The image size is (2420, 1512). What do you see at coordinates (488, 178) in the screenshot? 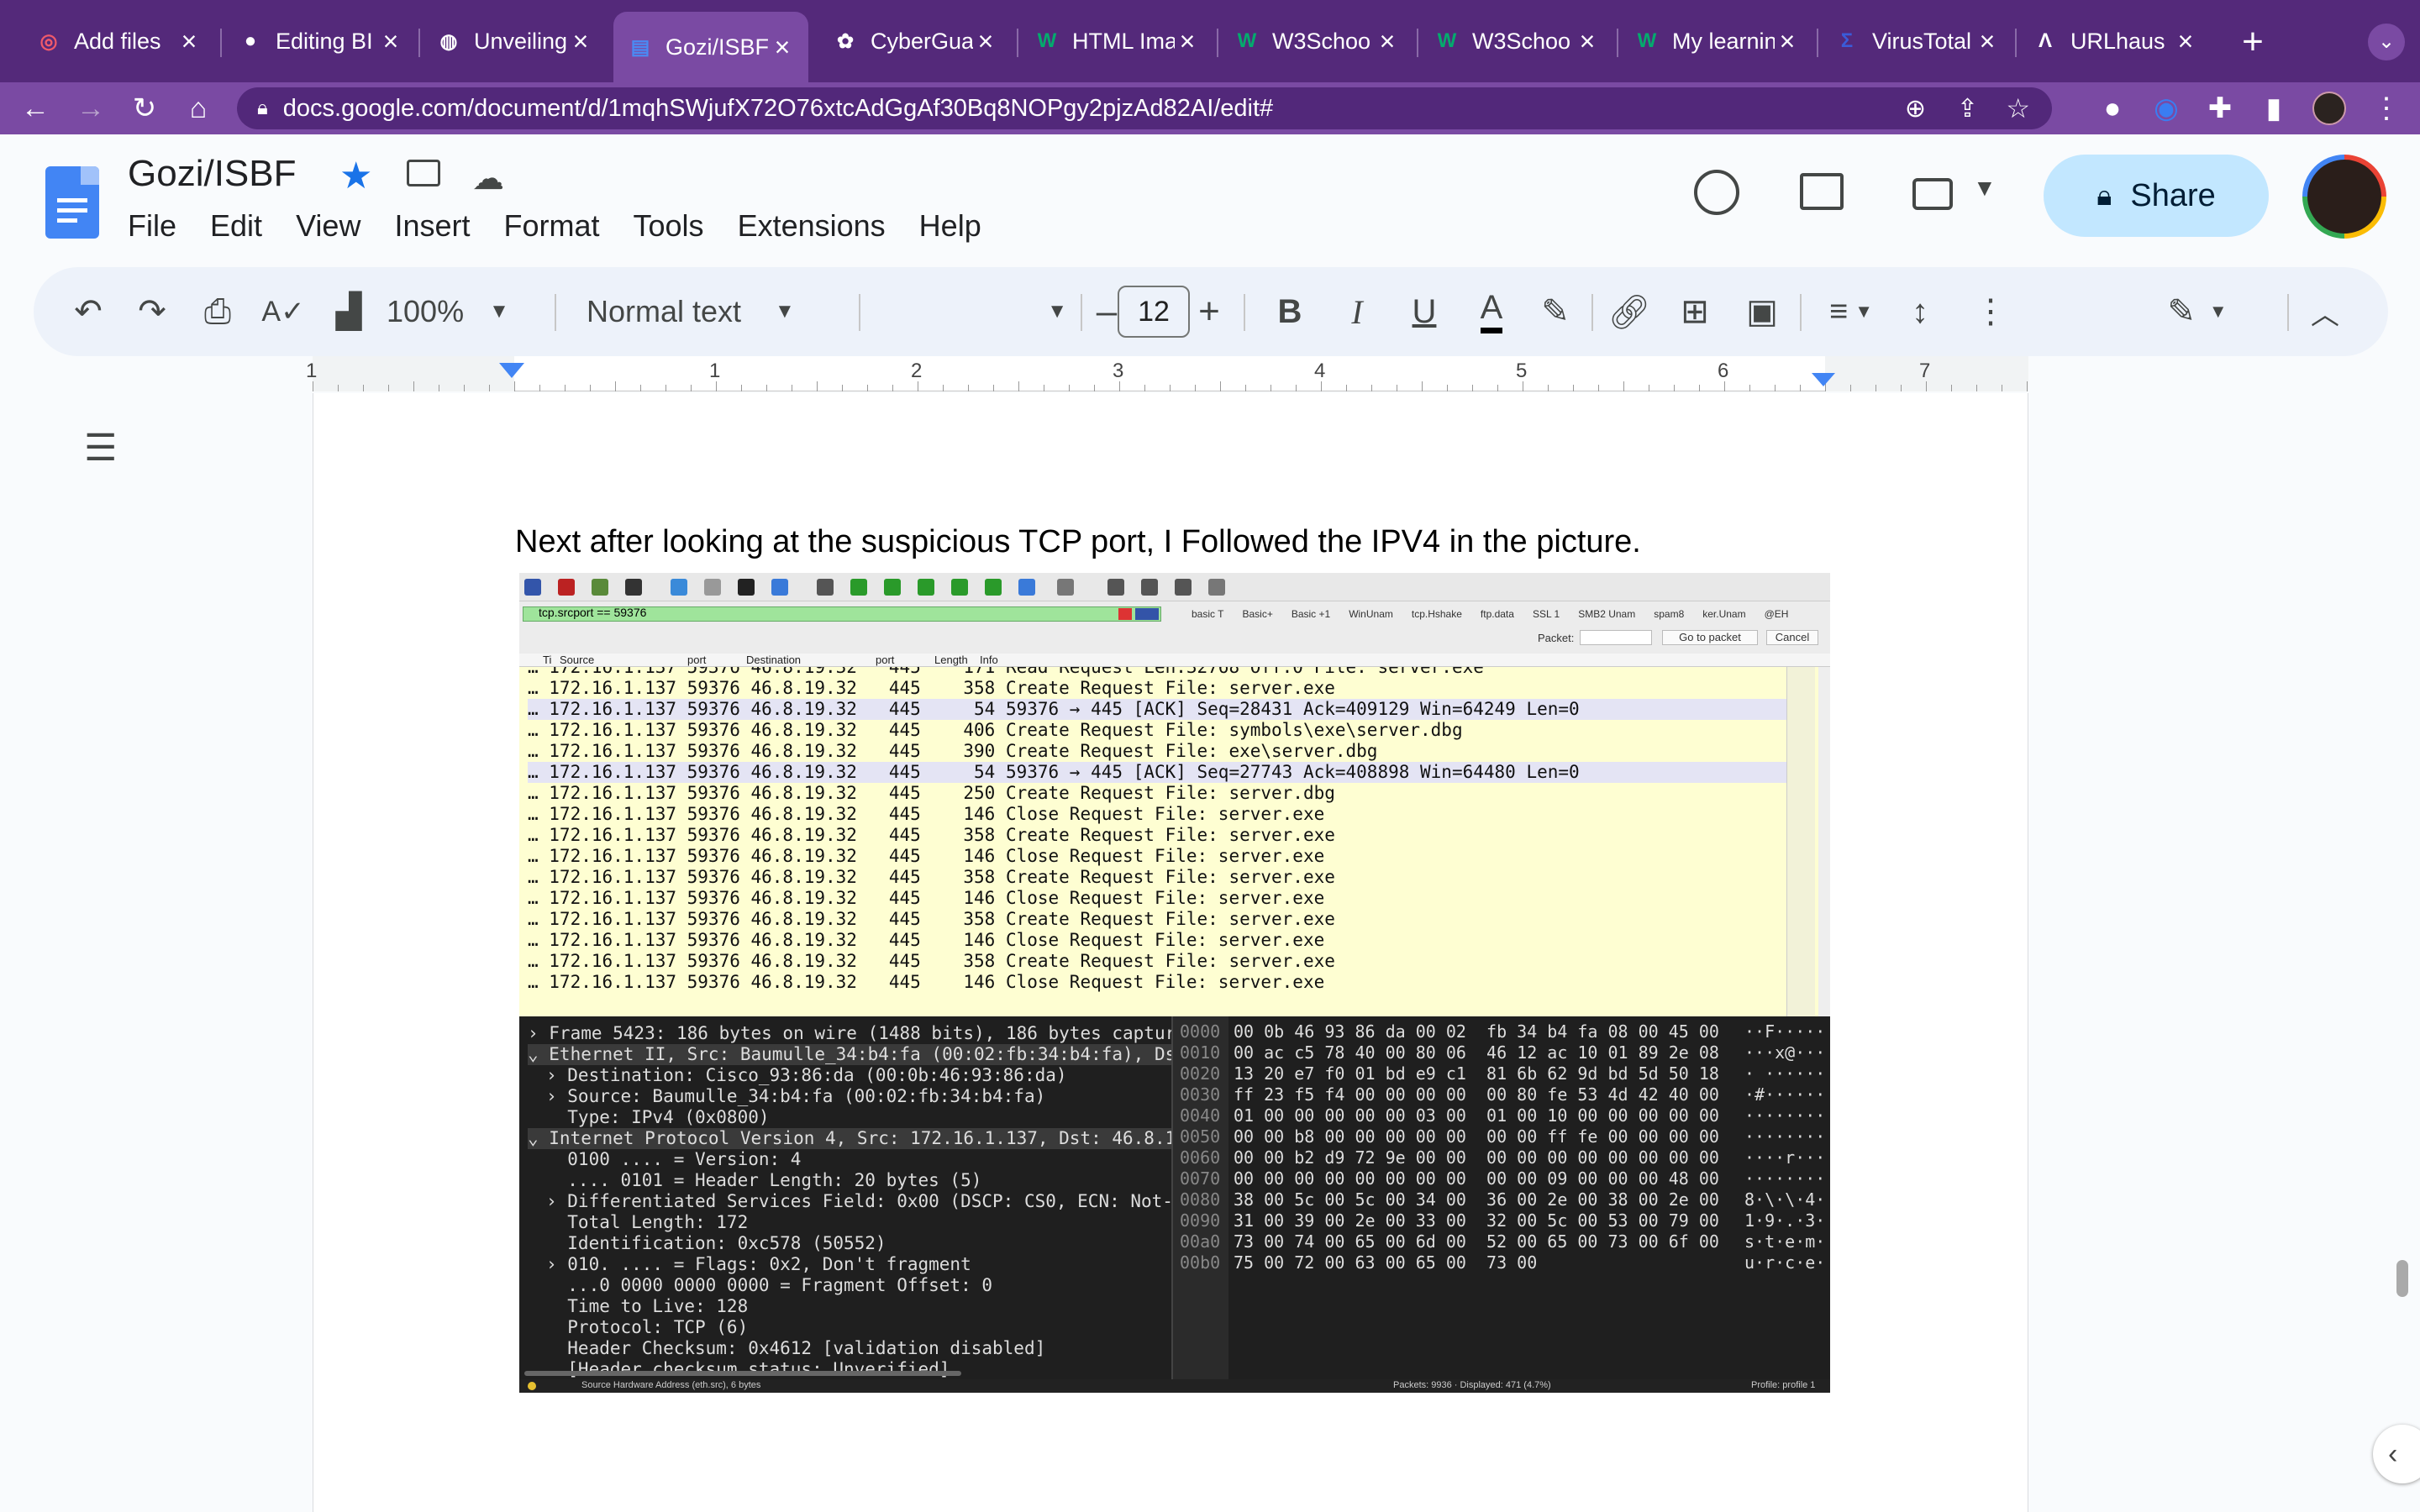
I see `cloud-status-icon: ☁` at bounding box center [488, 178].